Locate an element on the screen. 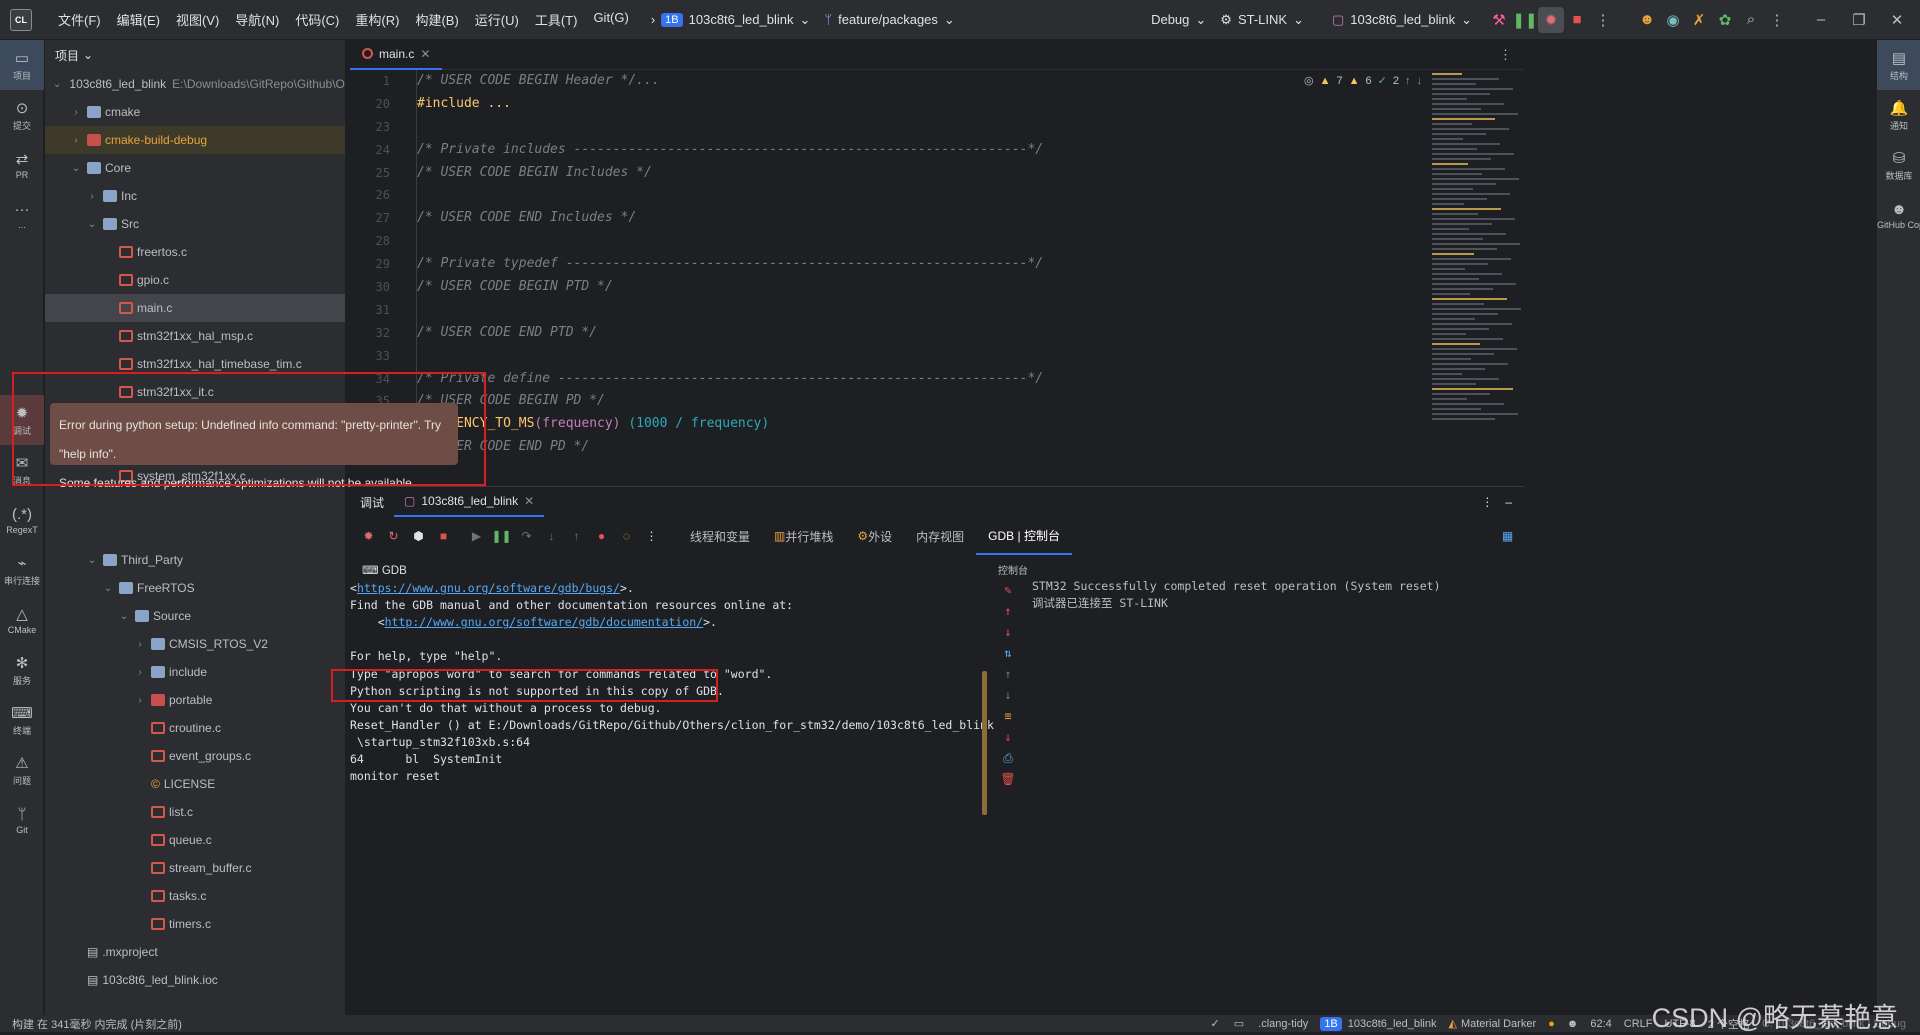 This screenshot has width=1920, height=1035. rerun-icon: ↻ is located at coordinates (393, 536).